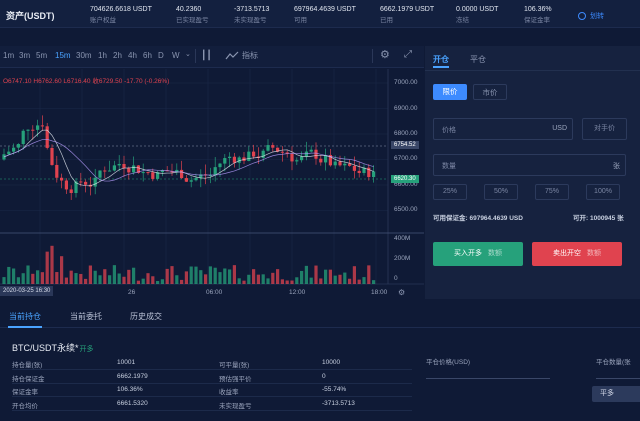 This screenshot has height=421, width=640. Describe the element at coordinates (146, 316) in the screenshot. I see `tab-trade-history: 历史成交` at that location.